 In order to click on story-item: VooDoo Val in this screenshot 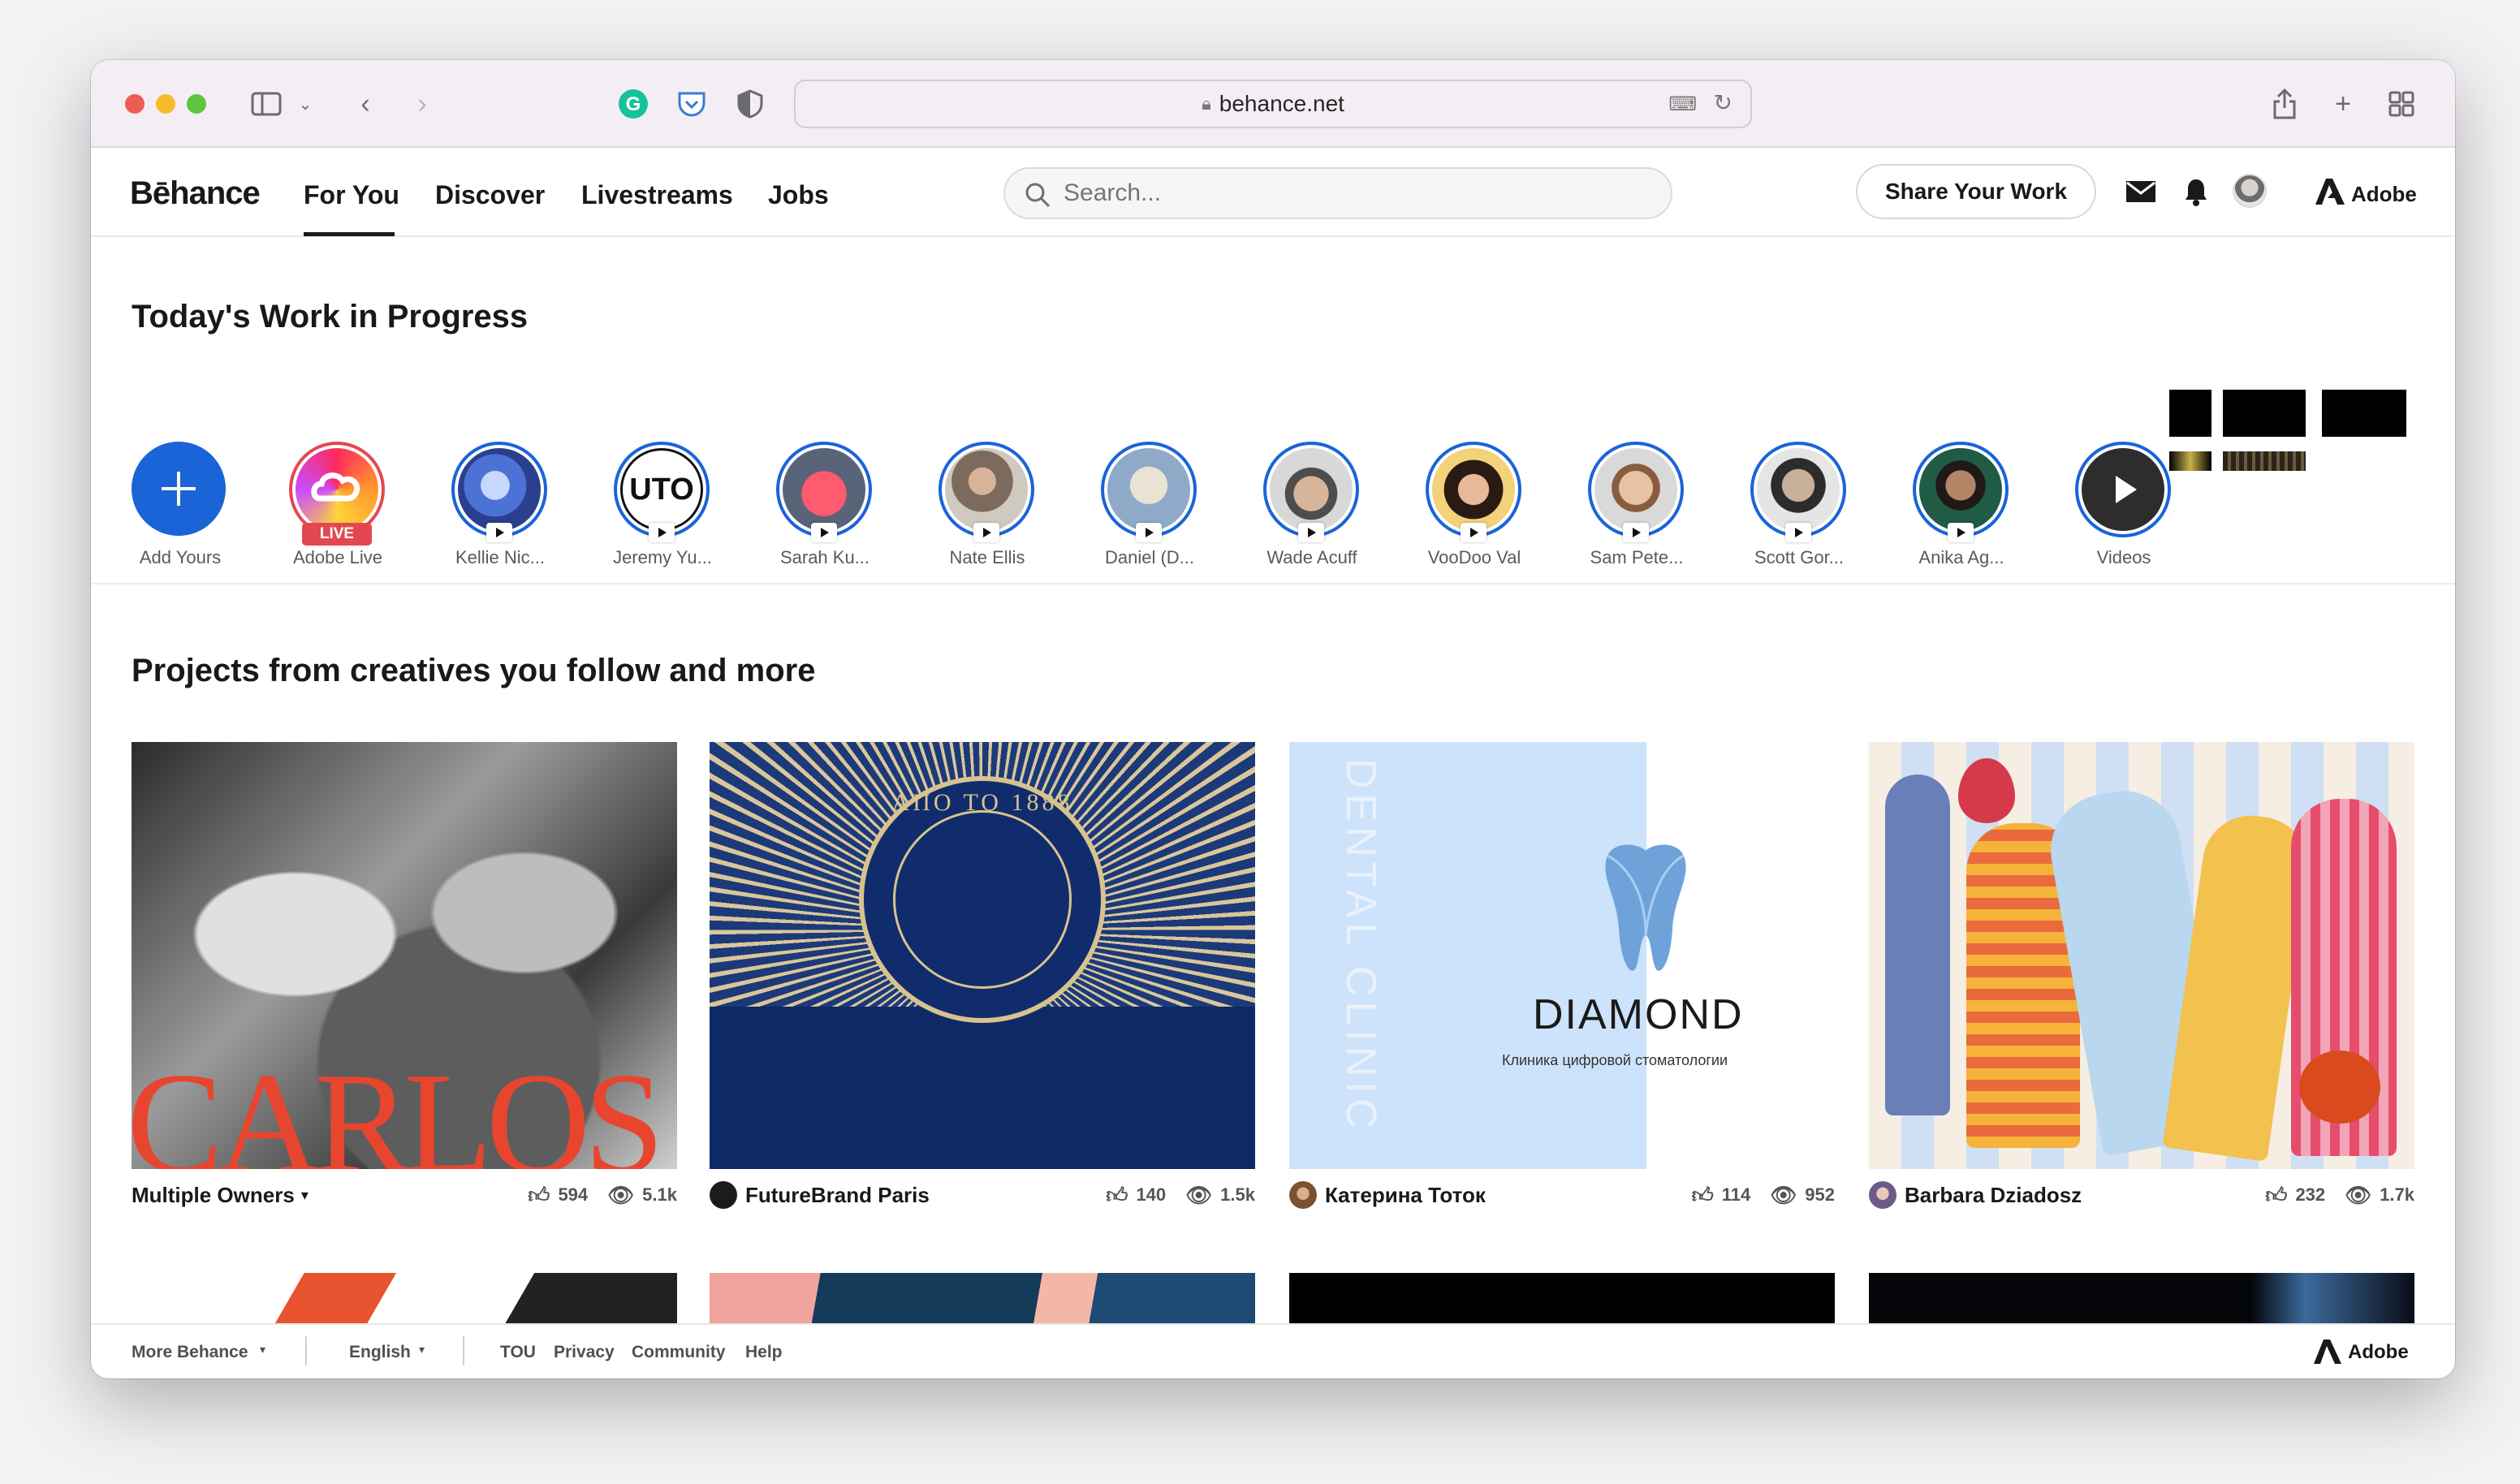, I will do `click(1474, 507)`.